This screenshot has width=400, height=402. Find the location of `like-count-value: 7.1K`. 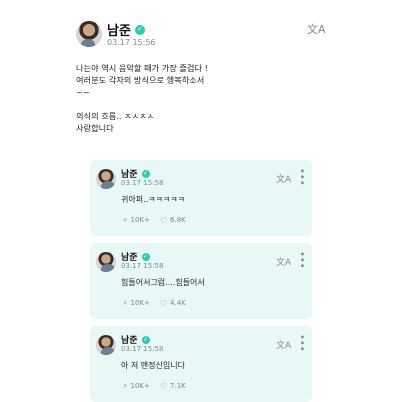

like-count-value: 7.1K is located at coordinates (178, 386).